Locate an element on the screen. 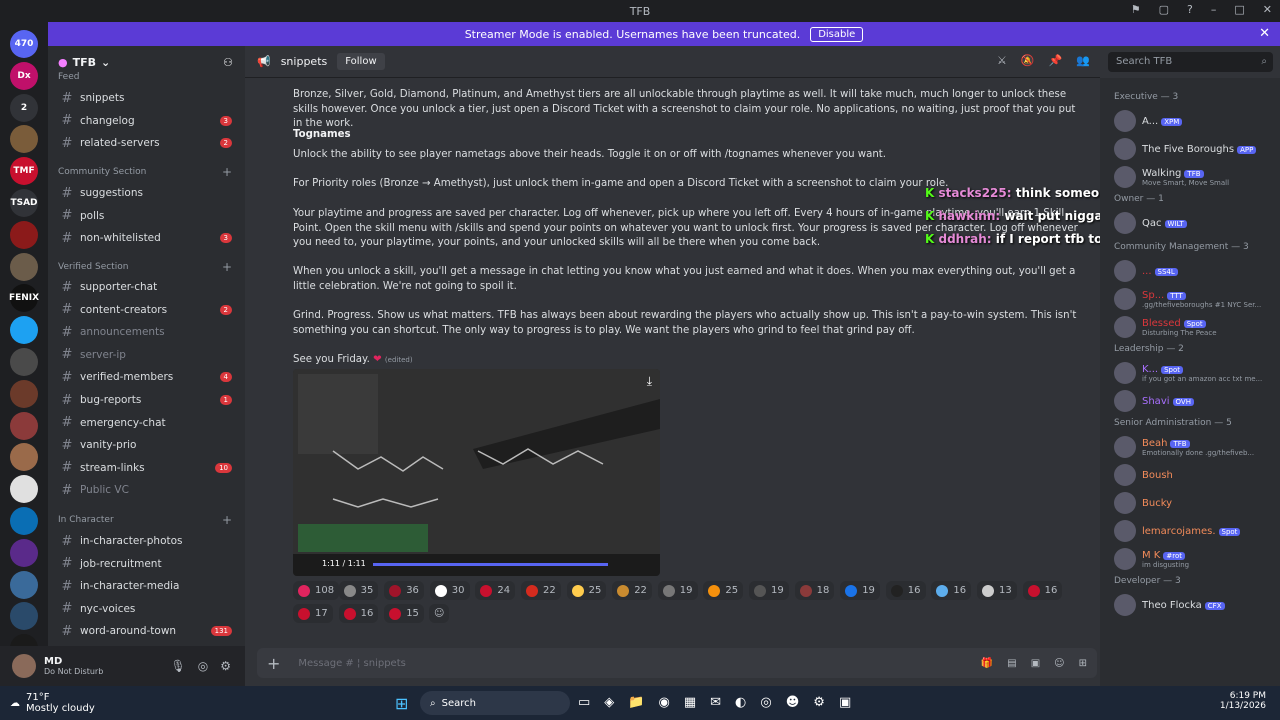 The height and width of the screenshot is (720, 1280). mail-icon: ✉ is located at coordinates (715, 702).